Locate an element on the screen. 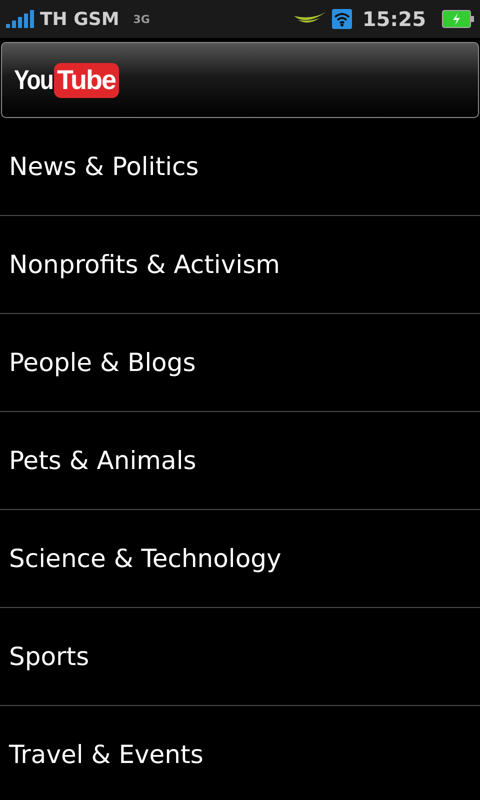 This screenshot has height=800, width=480. category-item: News & Politics is located at coordinates (240, 167).